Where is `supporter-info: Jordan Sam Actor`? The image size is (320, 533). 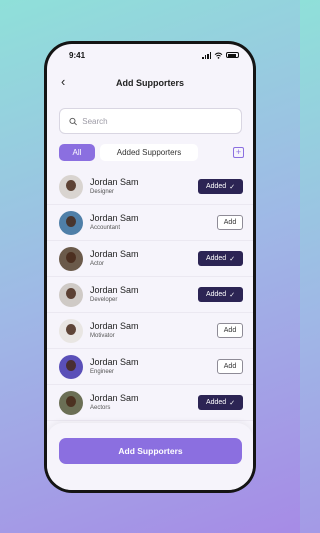
supporter-info: Jordan Sam Actor is located at coordinates (144, 258).